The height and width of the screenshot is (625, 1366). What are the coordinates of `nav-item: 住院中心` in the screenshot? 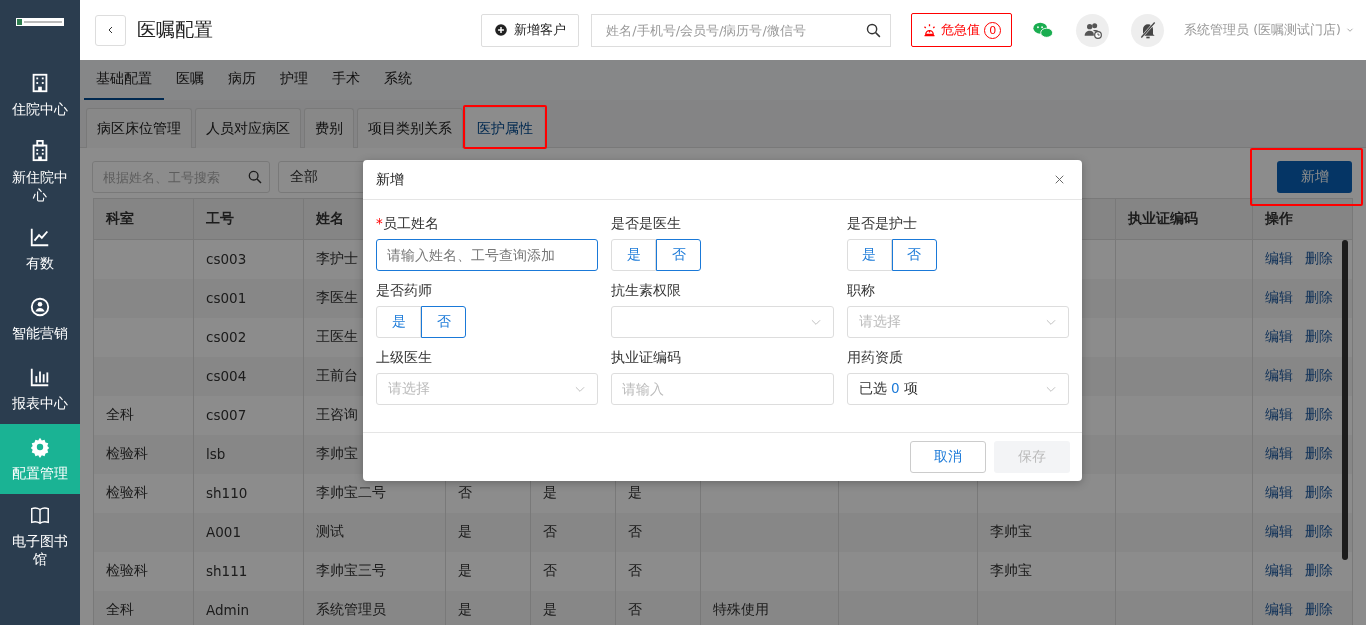 It's located at (40, 95).